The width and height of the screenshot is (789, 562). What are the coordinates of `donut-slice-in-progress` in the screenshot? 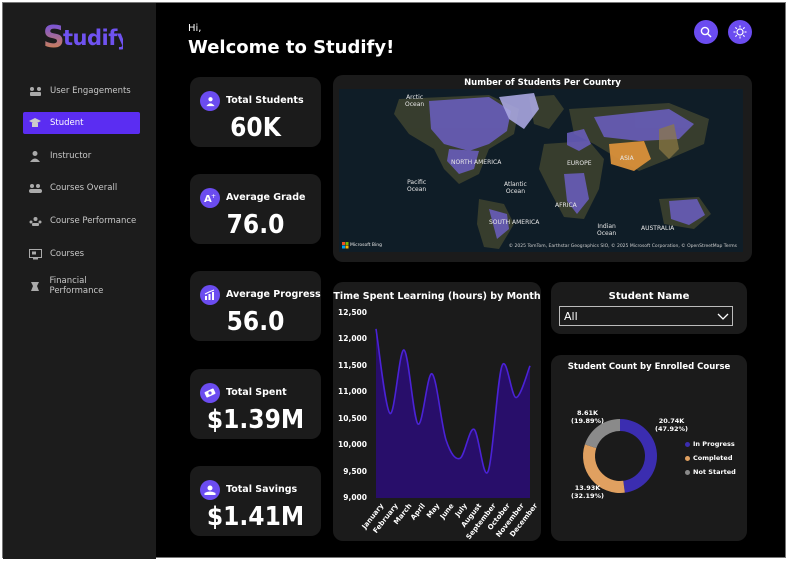 It's located at (639, 456).